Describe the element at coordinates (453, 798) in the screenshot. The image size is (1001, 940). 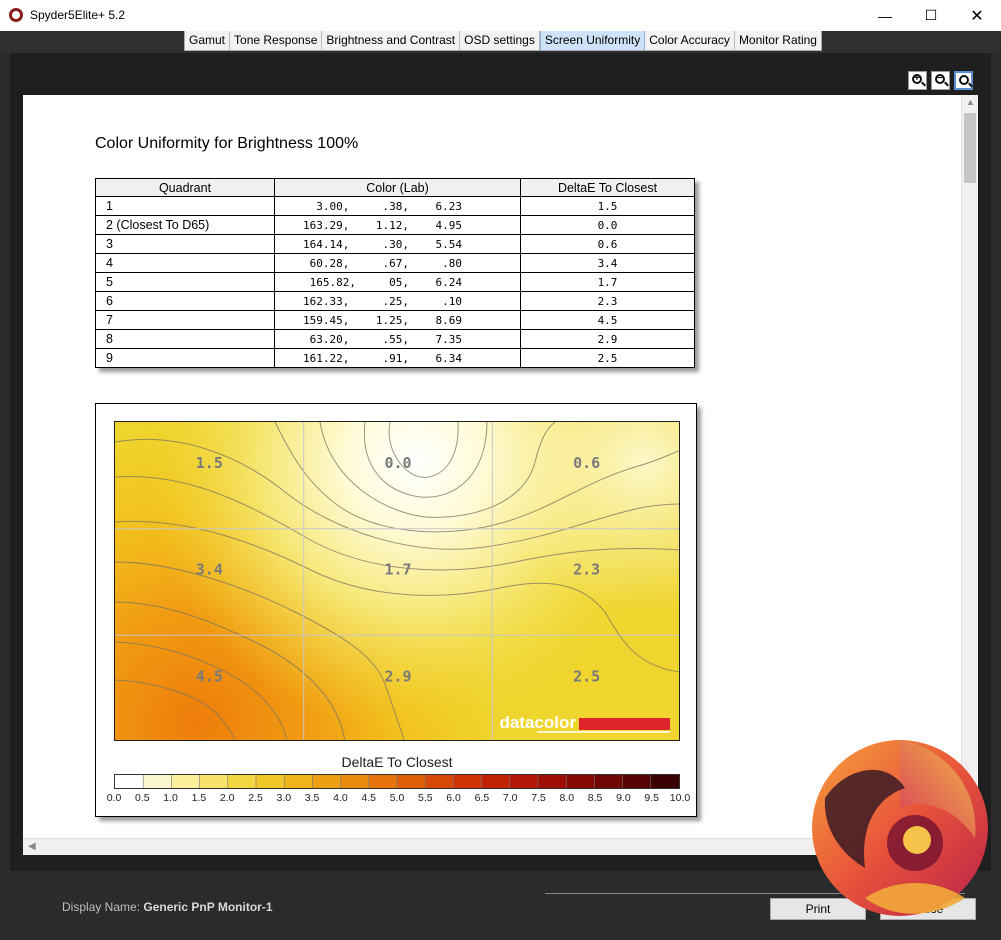
I see `legend-tick-label: 6.0` at that location.